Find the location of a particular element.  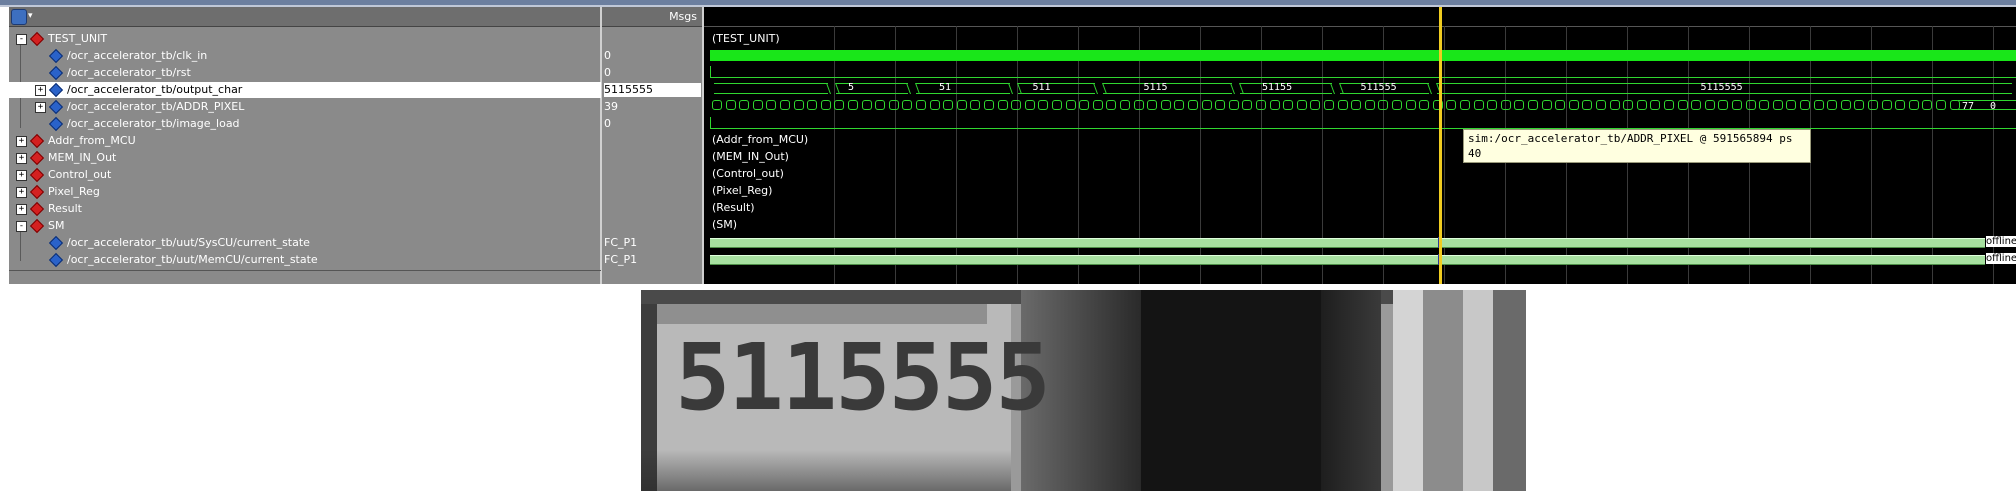

signal-name: /ocr_accelerator_tb/rst is located at coordinates (129, 72).